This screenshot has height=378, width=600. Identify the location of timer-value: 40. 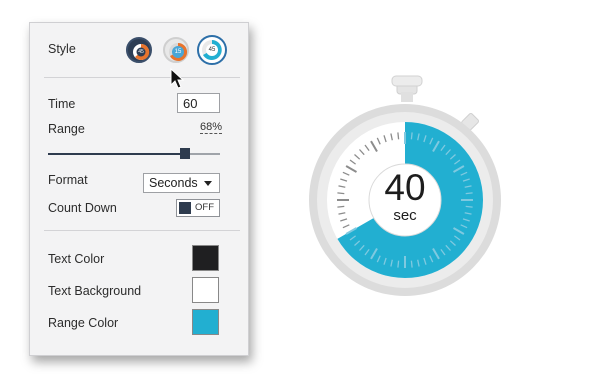
(405, 187).